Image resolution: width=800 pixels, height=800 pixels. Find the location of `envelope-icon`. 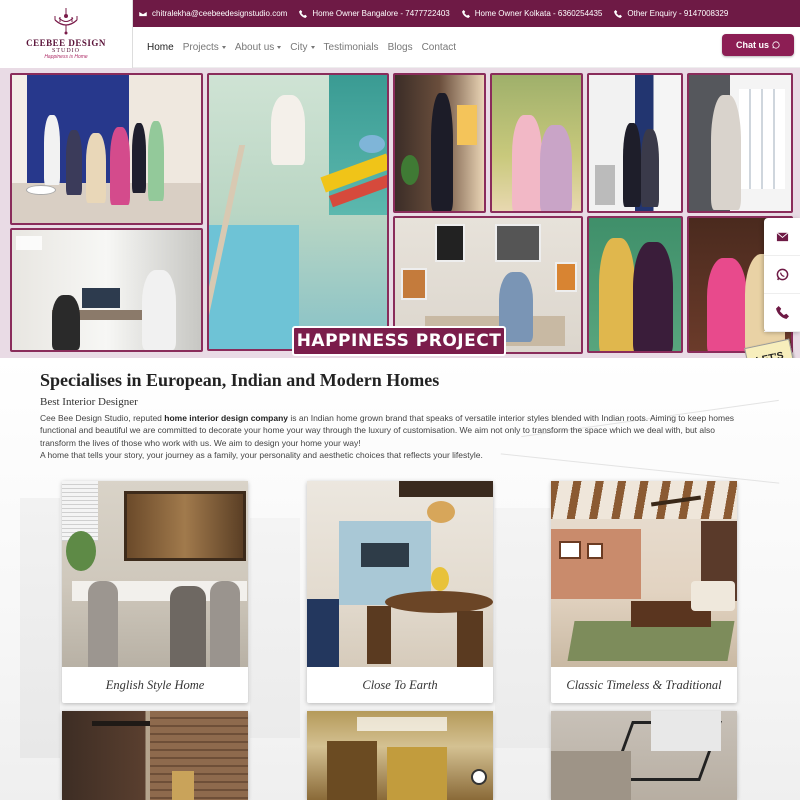

envelope-icon is located at coordinates (782, 237).